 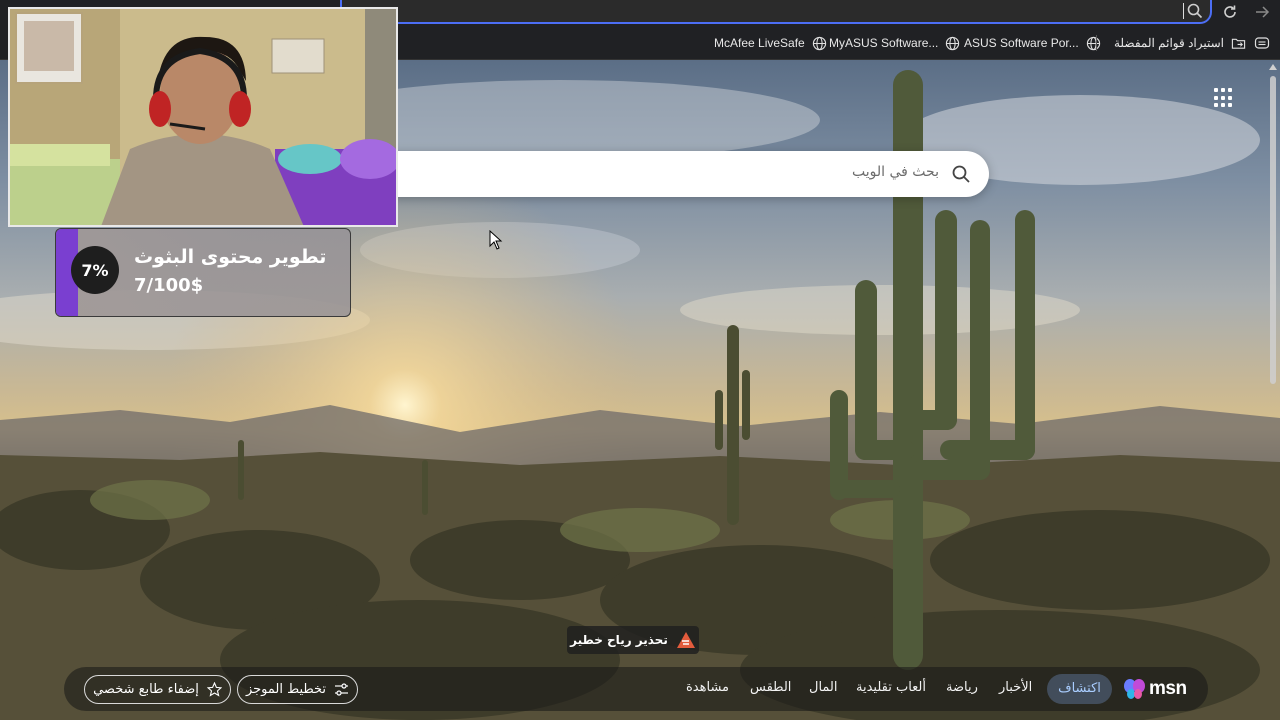 I want to click on favorites-divider, so click(x=1096, y=43).